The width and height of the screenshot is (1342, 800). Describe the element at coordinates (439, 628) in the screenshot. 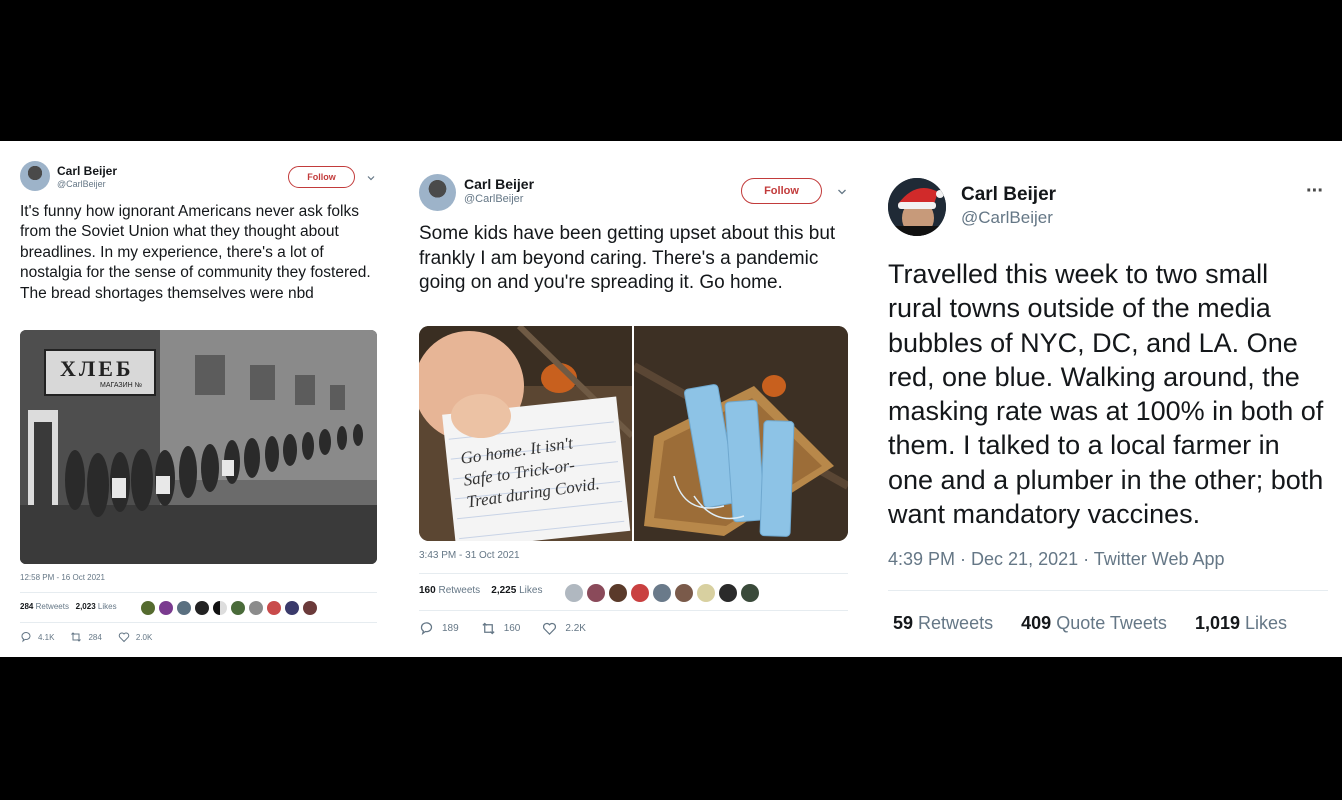

I see `reply-button: 189` at that location.